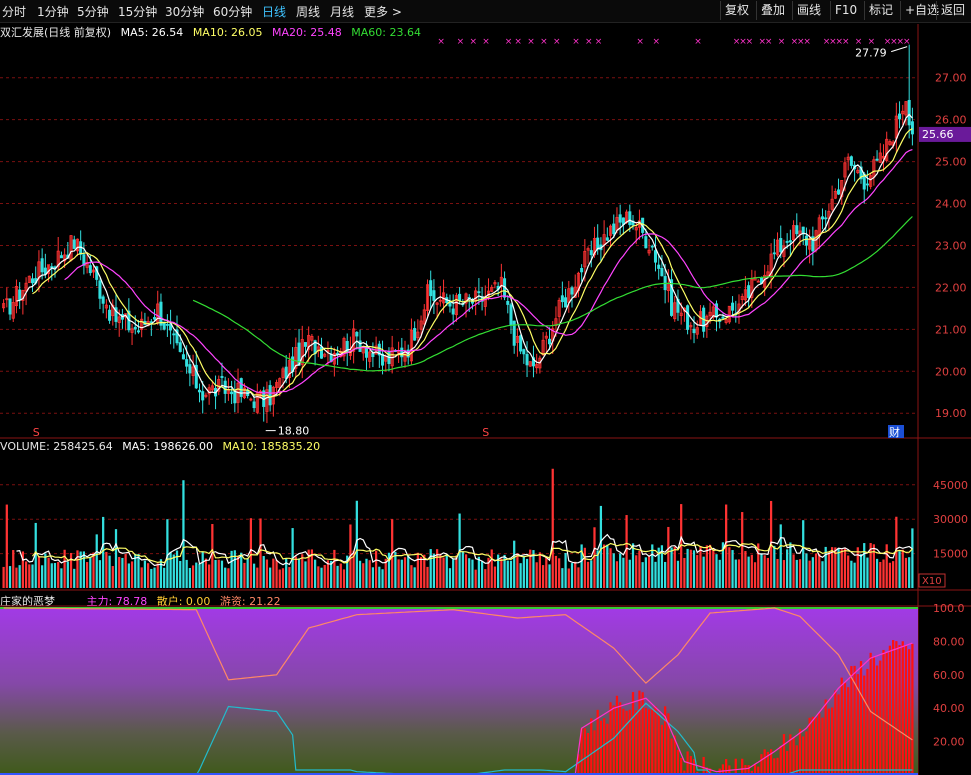 The image size is (971, 775). I want to click on tab-fenshi: 分时, so click(14, 11).